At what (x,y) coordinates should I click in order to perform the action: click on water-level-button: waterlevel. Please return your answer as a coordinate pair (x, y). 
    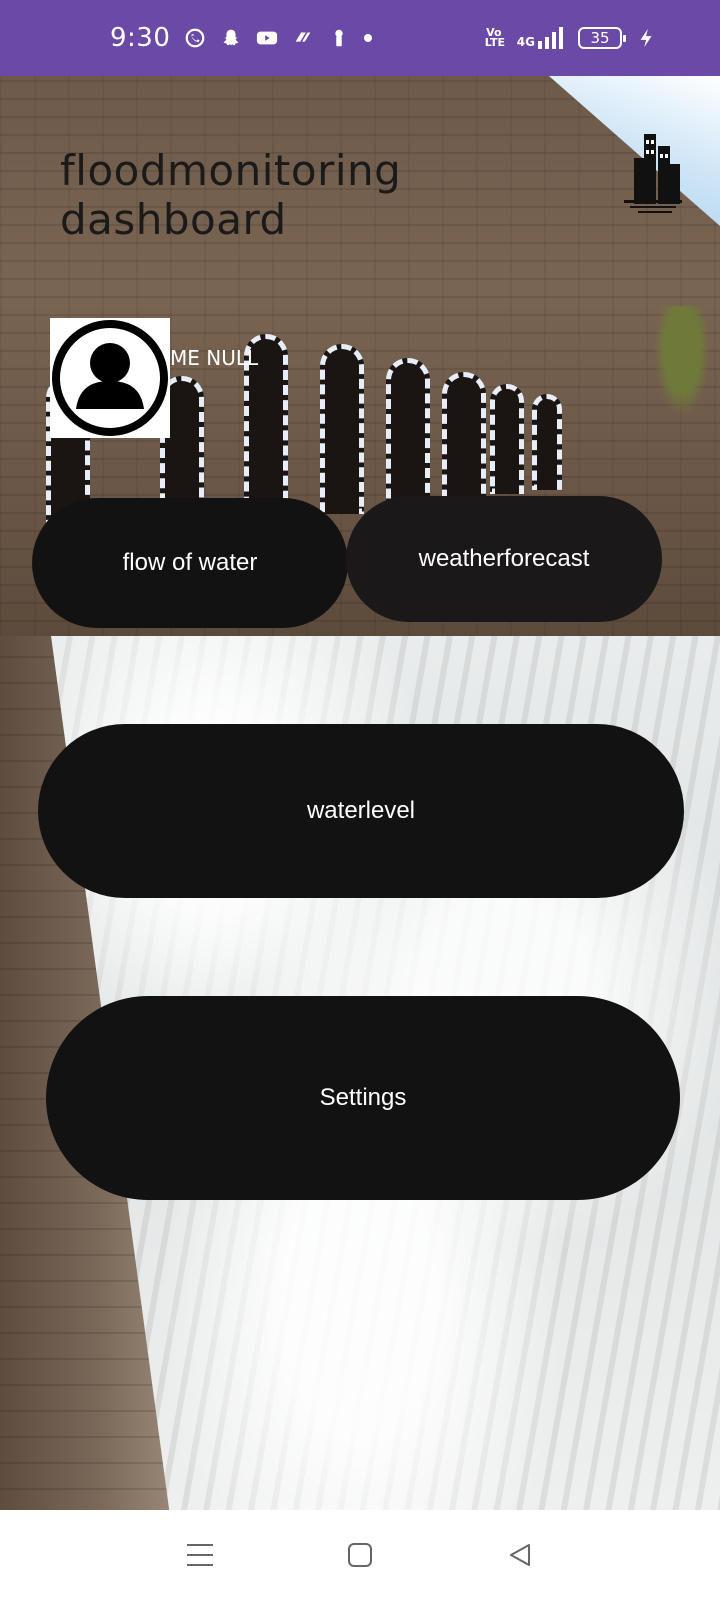
    Looking at the image, I should click on (361, 811).